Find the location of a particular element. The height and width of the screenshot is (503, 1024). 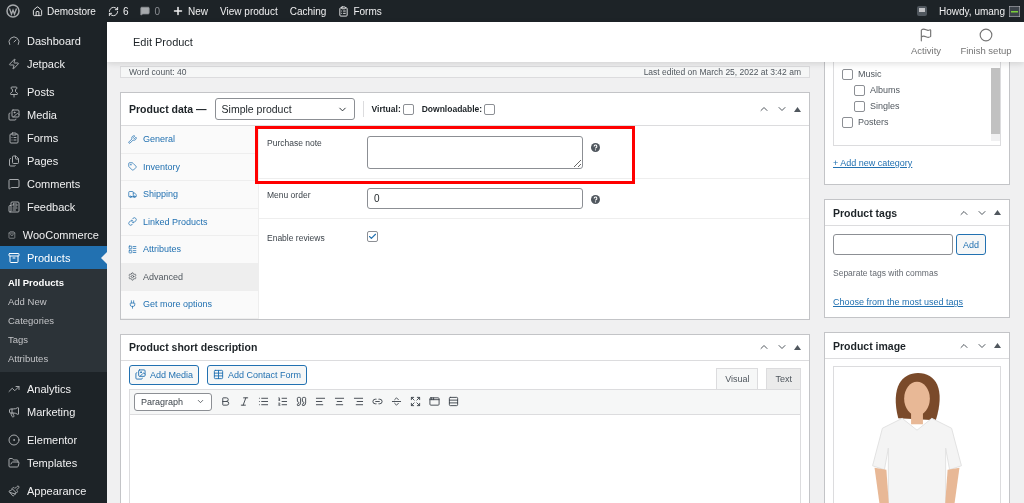

menu-item: Pages is located at coordinates (53, 160).